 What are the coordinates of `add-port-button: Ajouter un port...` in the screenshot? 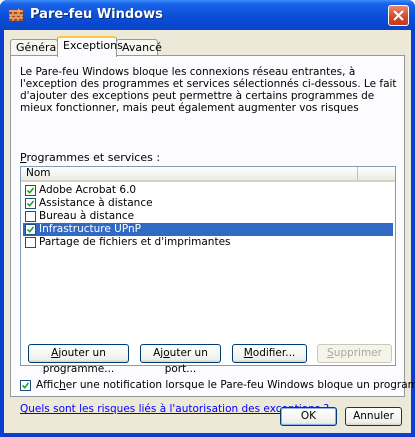 It's located at (180, 359).